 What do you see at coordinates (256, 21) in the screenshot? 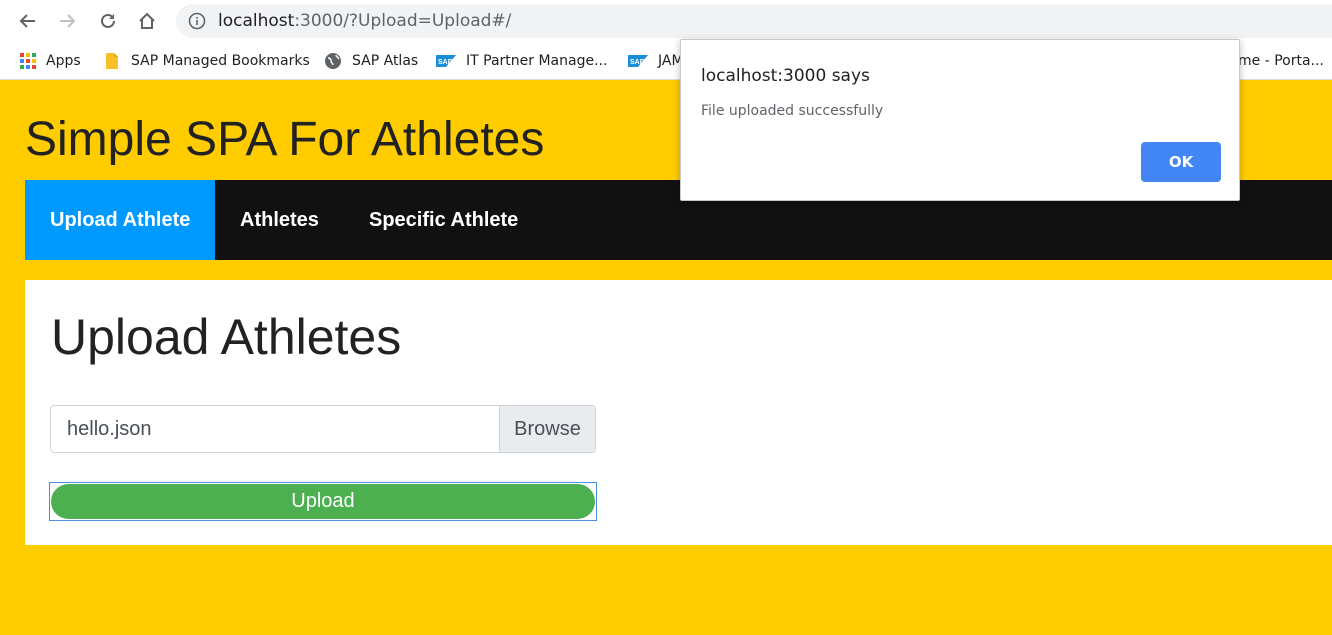
I see `url-host: localhost` at bounding box center [256, 21].